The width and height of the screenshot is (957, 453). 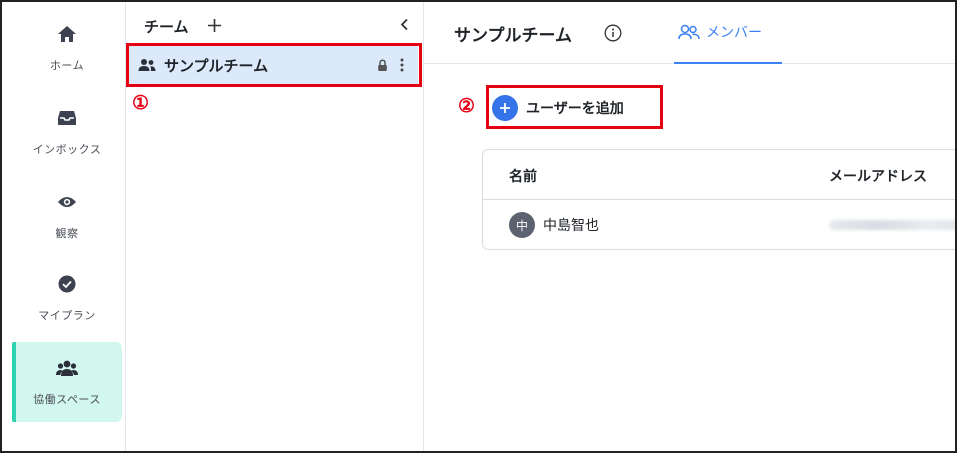 I want to click on team-panel-title: チーム, so click(x=166, y=26).